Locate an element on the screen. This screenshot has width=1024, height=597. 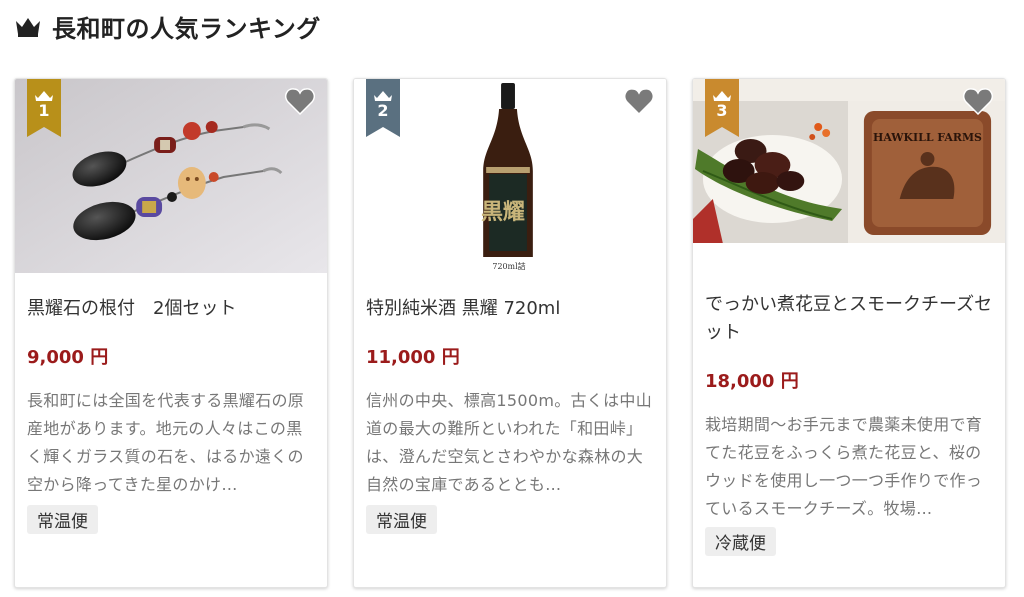
crown-icon is located at coordinates (28, 27).